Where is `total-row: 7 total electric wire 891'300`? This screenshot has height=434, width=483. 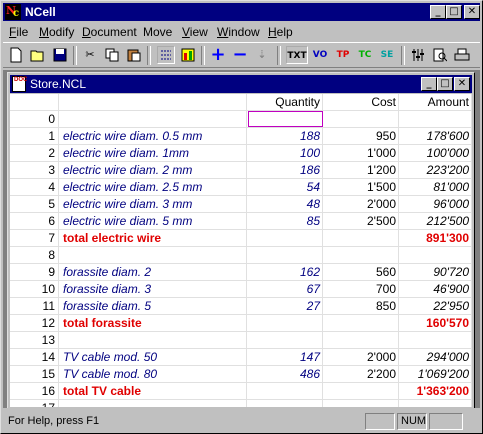
total-row: 7 total electric wire 891'300 is located at coordinates (241, 238).